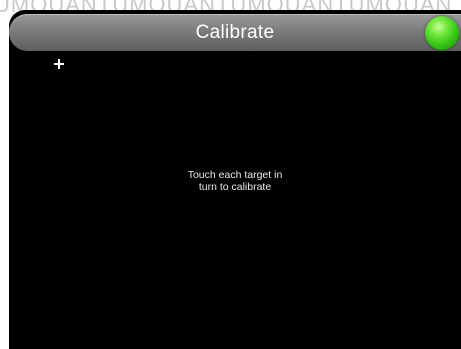 This screenshot has height=349, width=461. I want to click on calibration-instructions: Touch each target in turn to calibrate, so click(235, 181).